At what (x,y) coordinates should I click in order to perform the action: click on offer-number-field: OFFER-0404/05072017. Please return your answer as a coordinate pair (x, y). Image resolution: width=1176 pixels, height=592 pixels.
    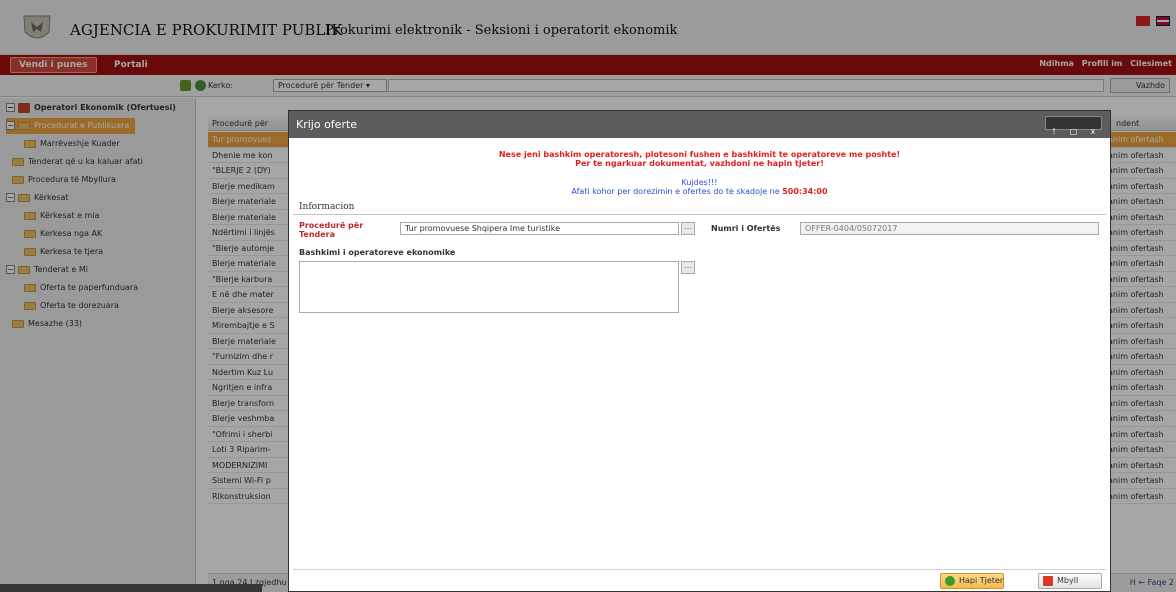
    Looking at the image, I should click on (949, 228).